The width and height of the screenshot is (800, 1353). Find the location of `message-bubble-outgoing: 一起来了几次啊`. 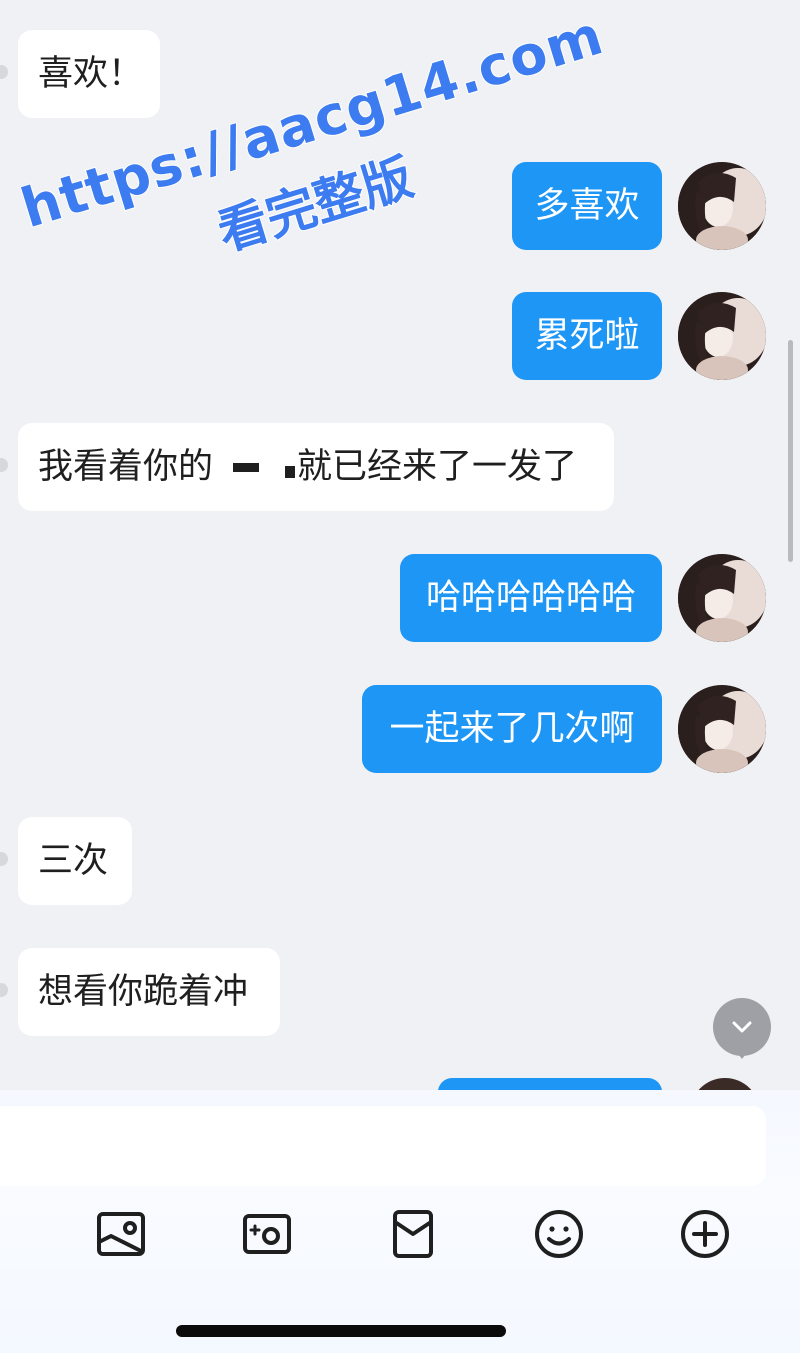

message-bubble-outgoing: 一起来了几次啊 is located at coordinates (512, 729).